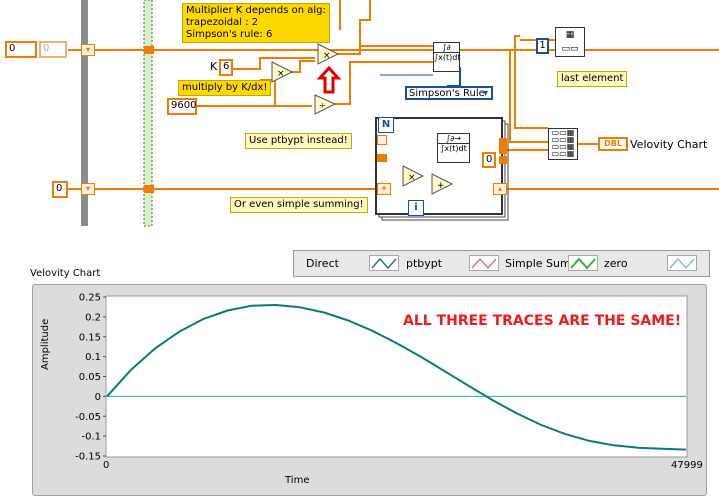 The image size is (719, 503). I want to click on x-axis-label: Time, so click(297, 480).